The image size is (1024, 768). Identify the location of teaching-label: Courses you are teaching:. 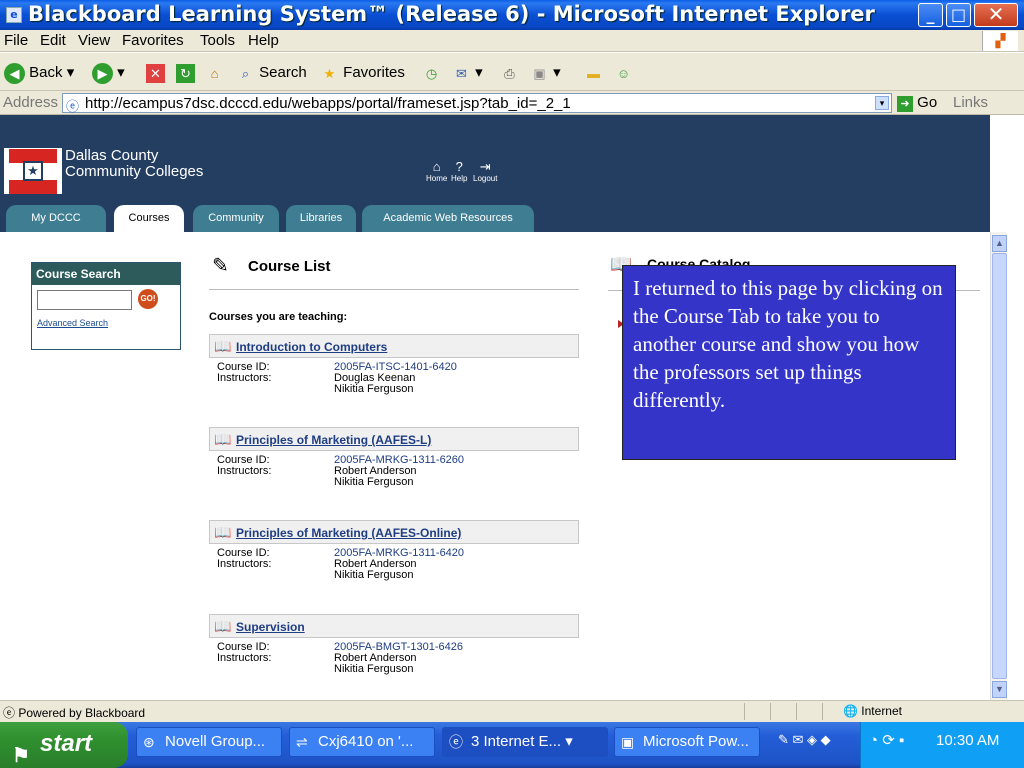
(278, 317).